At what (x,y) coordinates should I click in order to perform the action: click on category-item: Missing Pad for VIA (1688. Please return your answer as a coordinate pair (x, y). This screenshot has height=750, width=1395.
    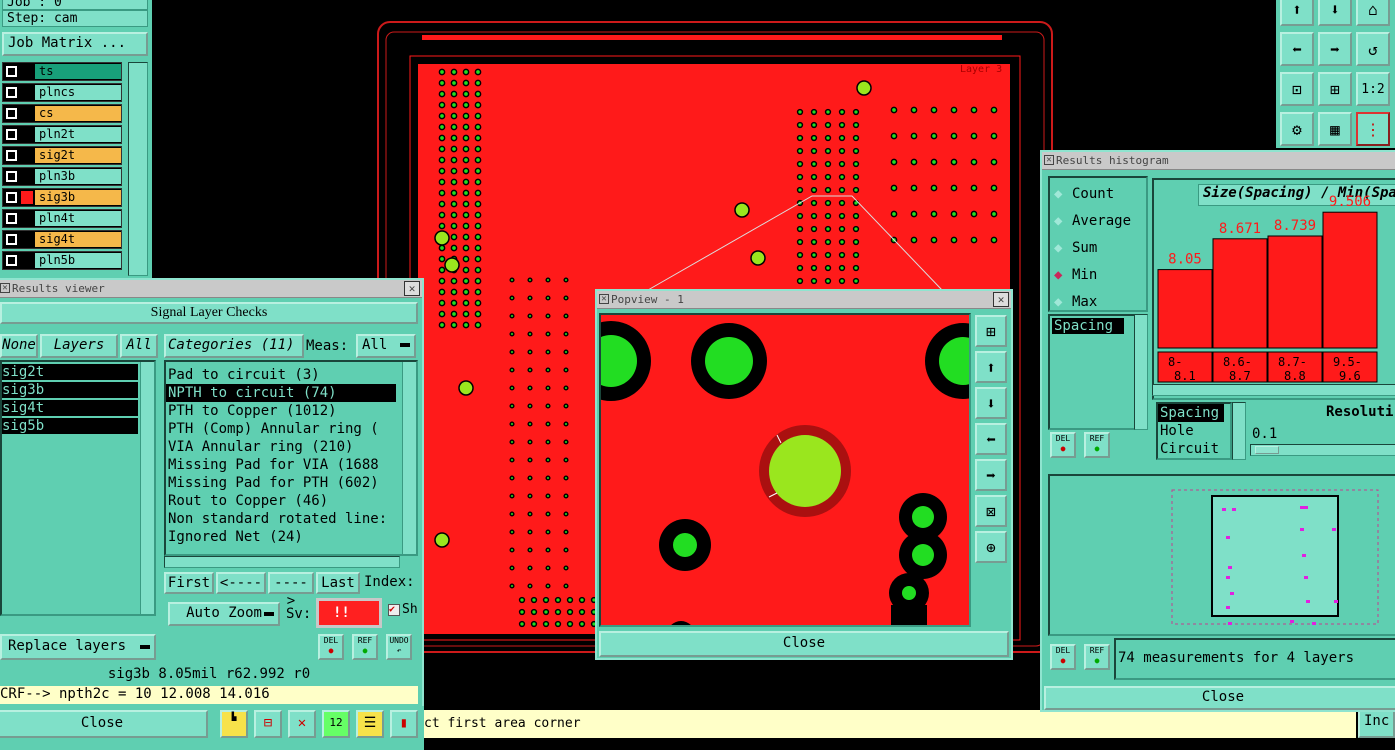
    Looking at the image, I should click on (281, 465).